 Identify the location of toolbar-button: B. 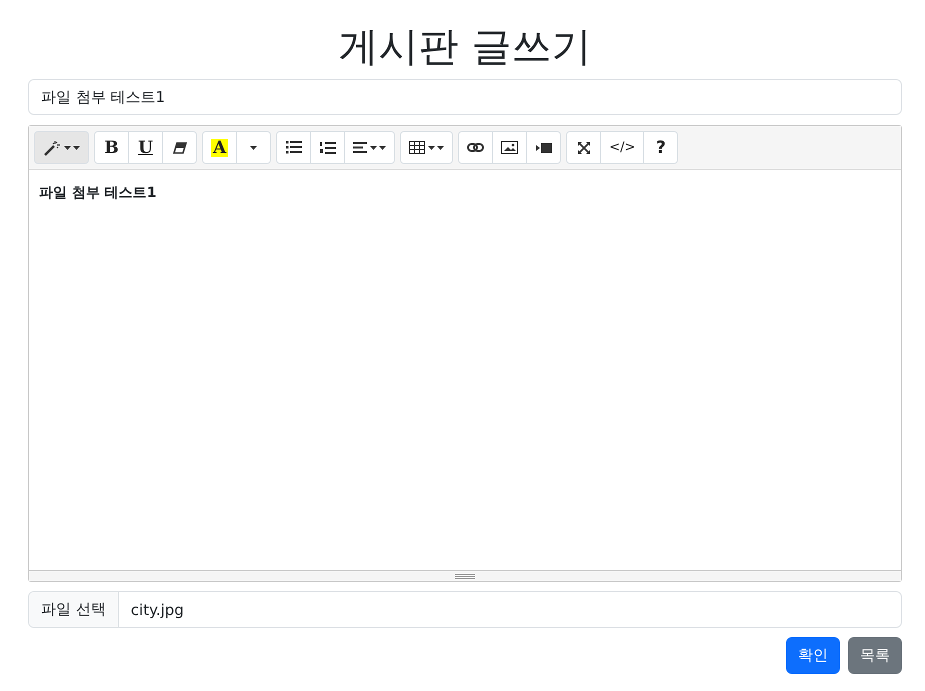
(111, 147).